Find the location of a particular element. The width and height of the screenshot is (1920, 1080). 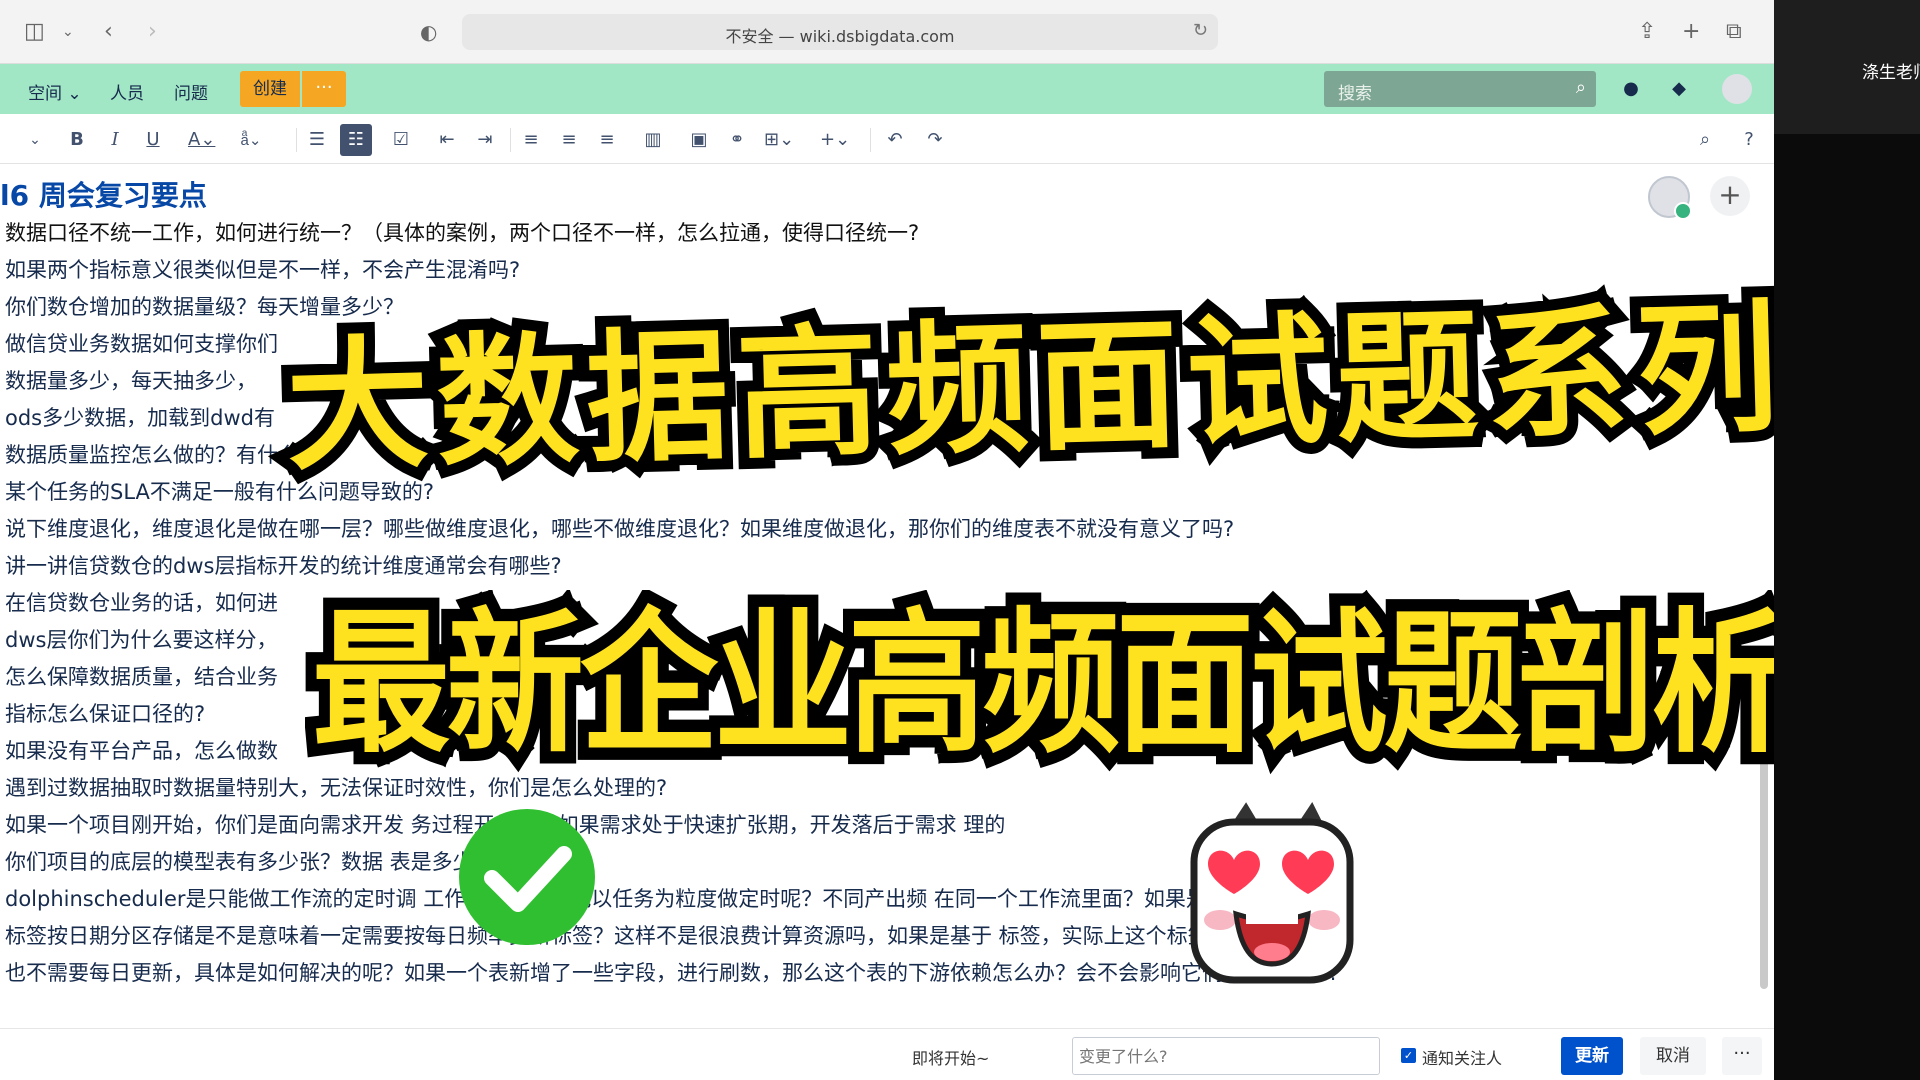

address-text: 不安全 — wiki.dsbigdata.com is located at coordinates (840, 36).